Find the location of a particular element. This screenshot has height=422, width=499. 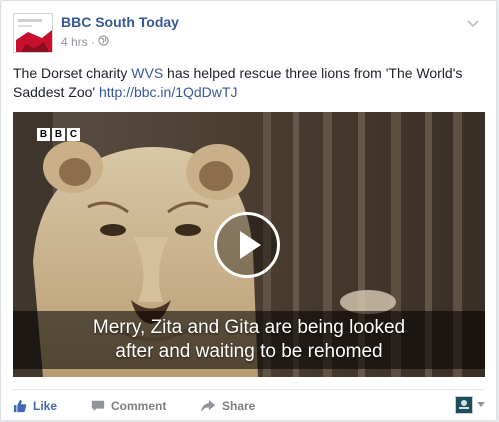

bbc-logo-letter-1: B is located at coordinates (43, 134).